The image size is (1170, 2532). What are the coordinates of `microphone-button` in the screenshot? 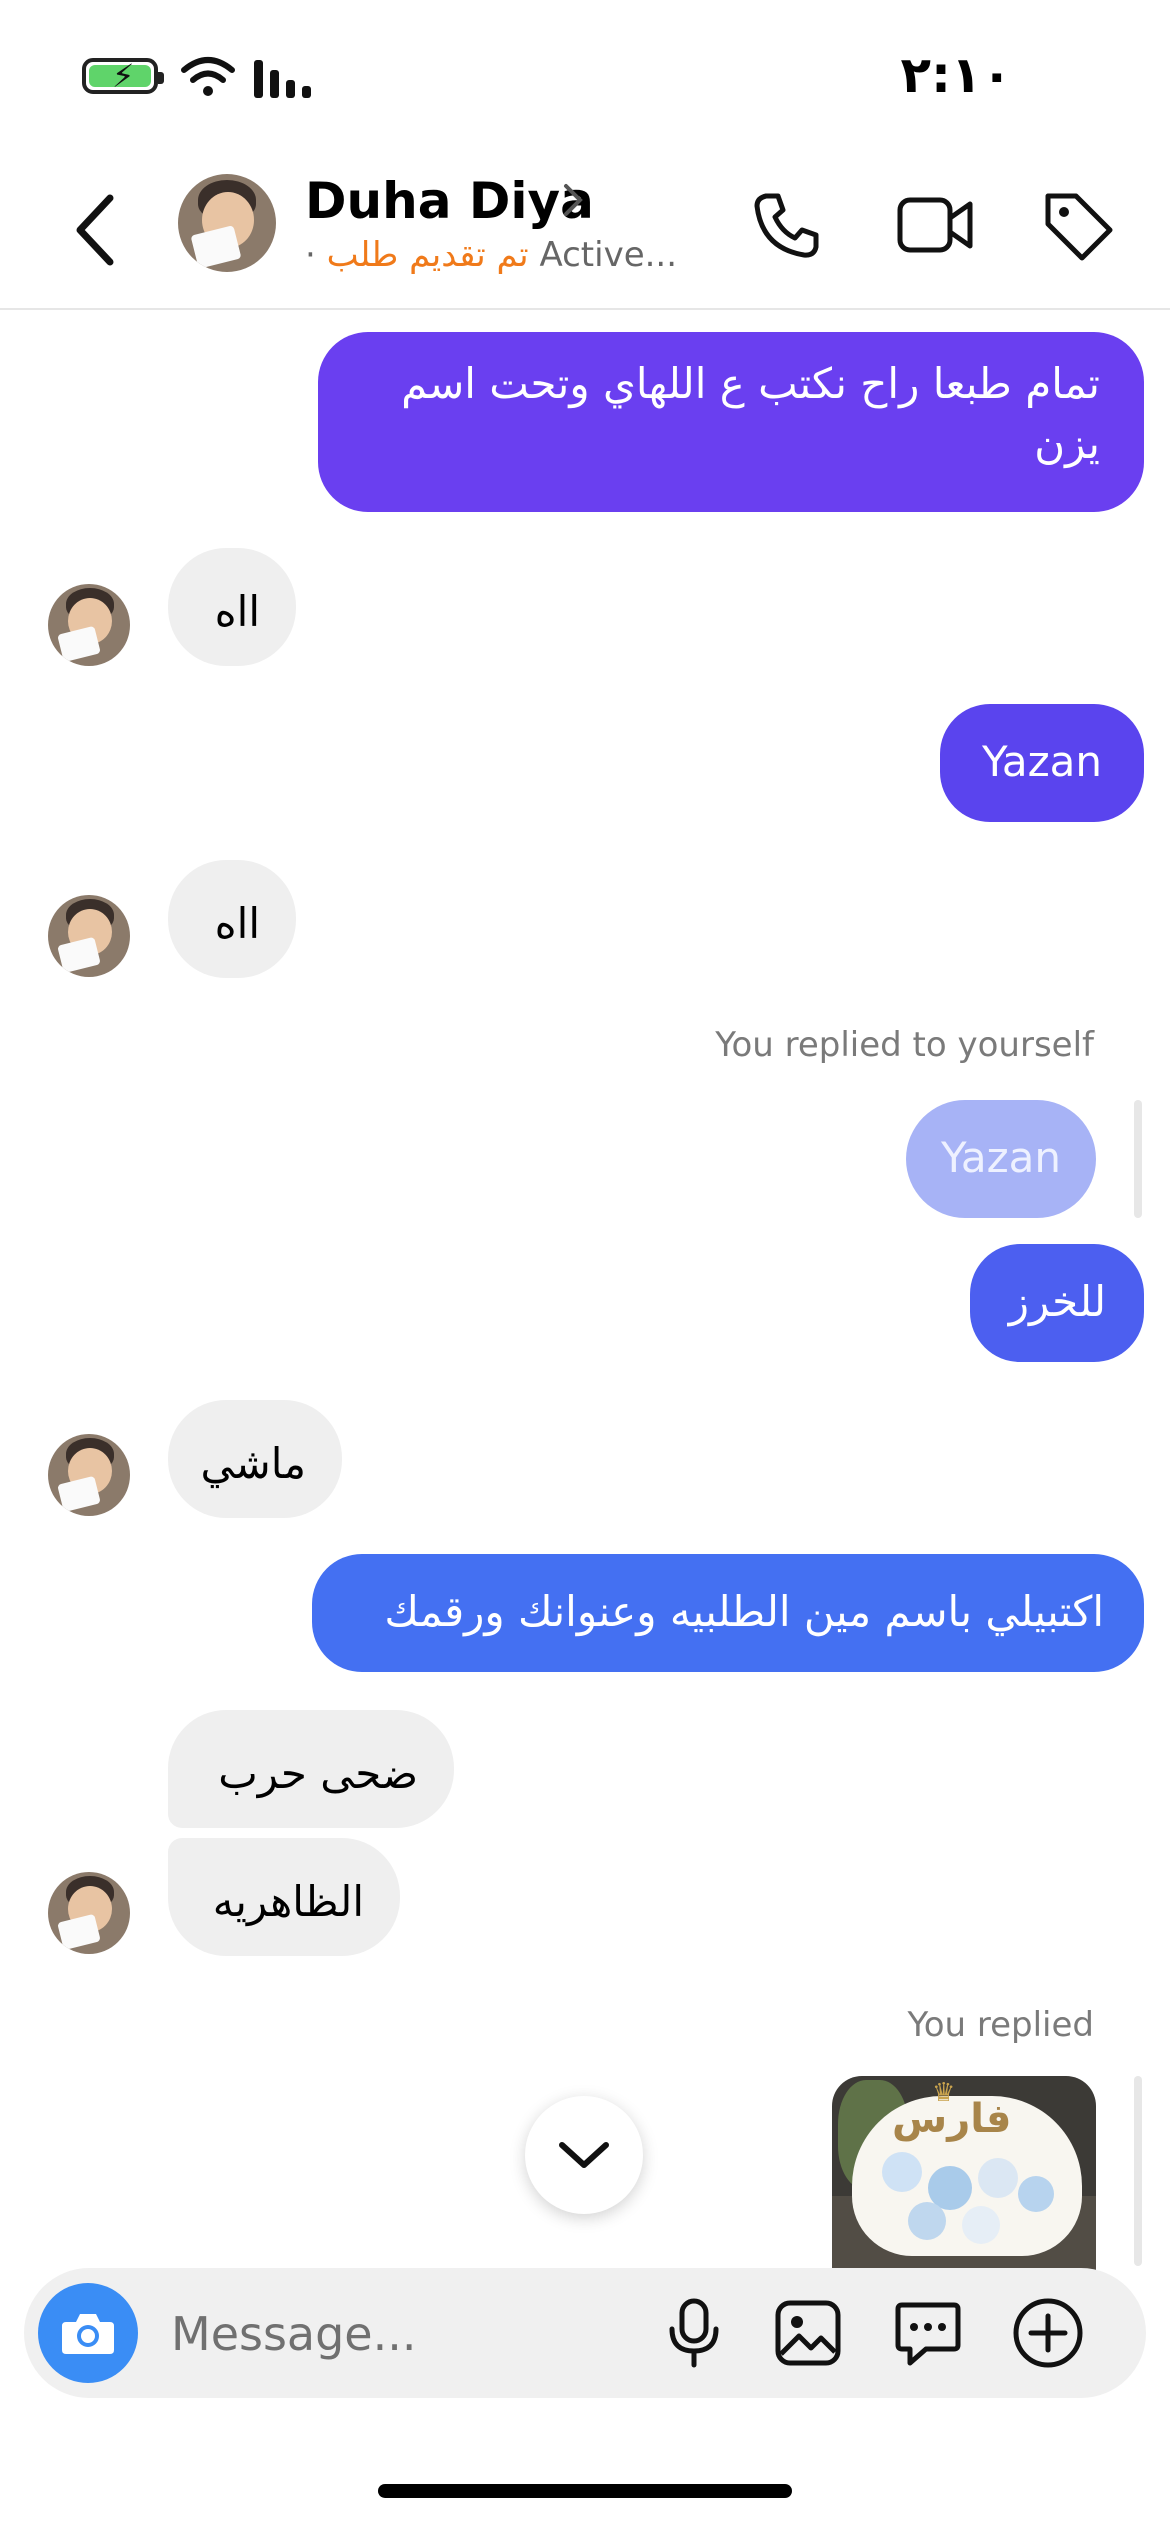 It's located at (694, 2333).